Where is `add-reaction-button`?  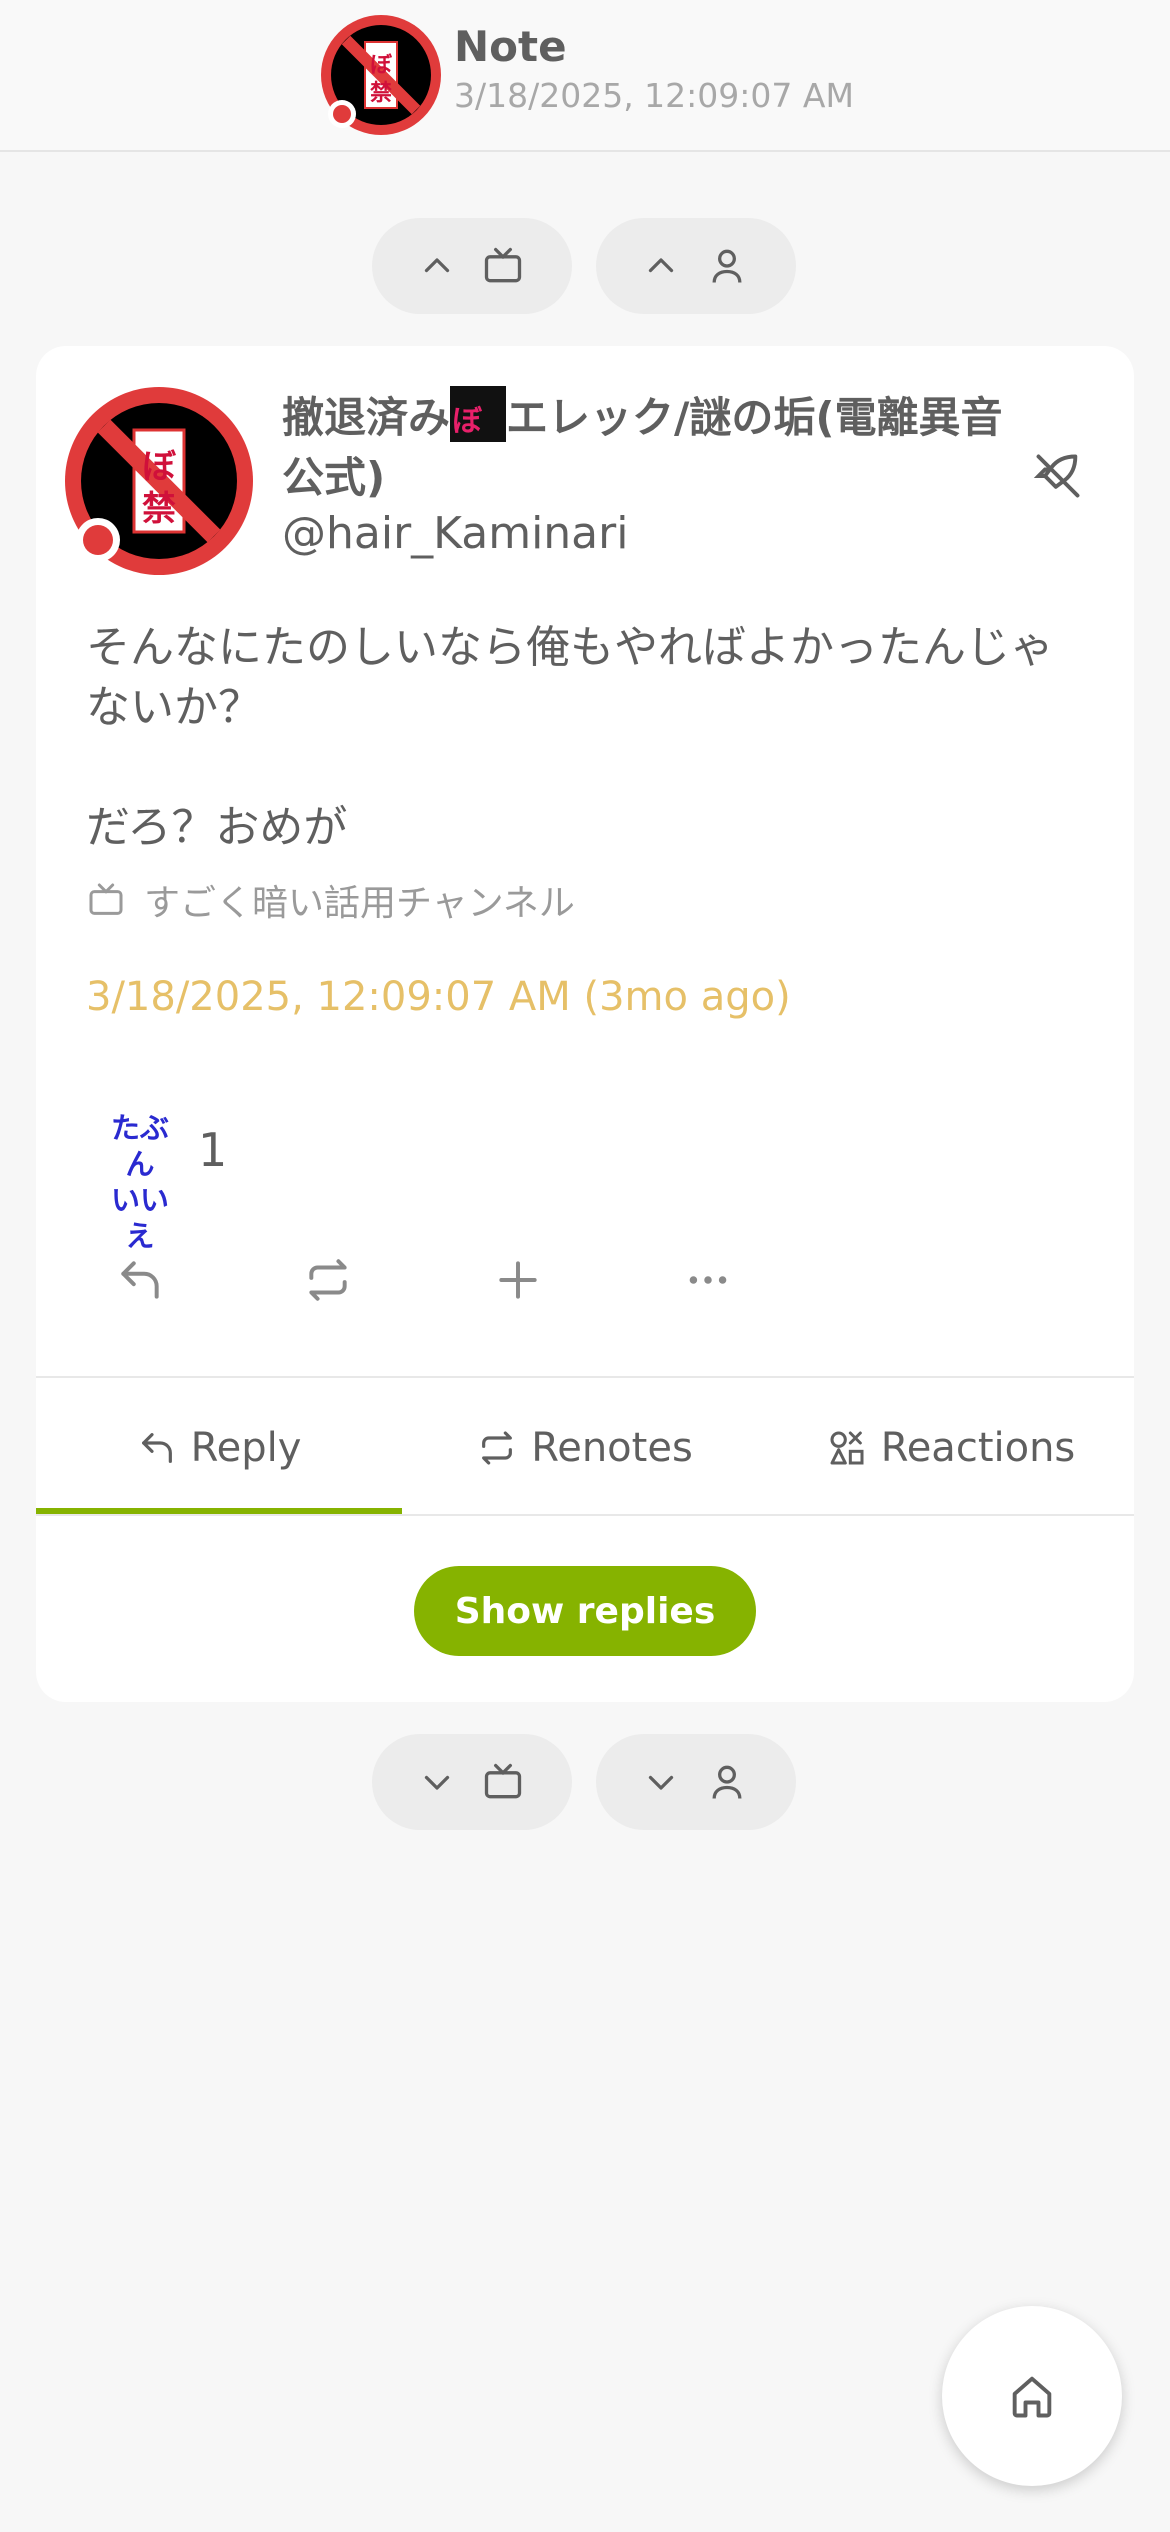 add-reaction-button is located at coordinates (518, 1280).